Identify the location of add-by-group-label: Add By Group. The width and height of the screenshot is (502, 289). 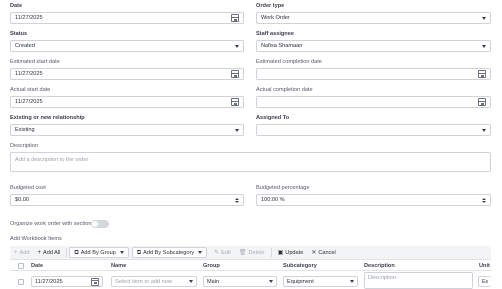
(98, 252).